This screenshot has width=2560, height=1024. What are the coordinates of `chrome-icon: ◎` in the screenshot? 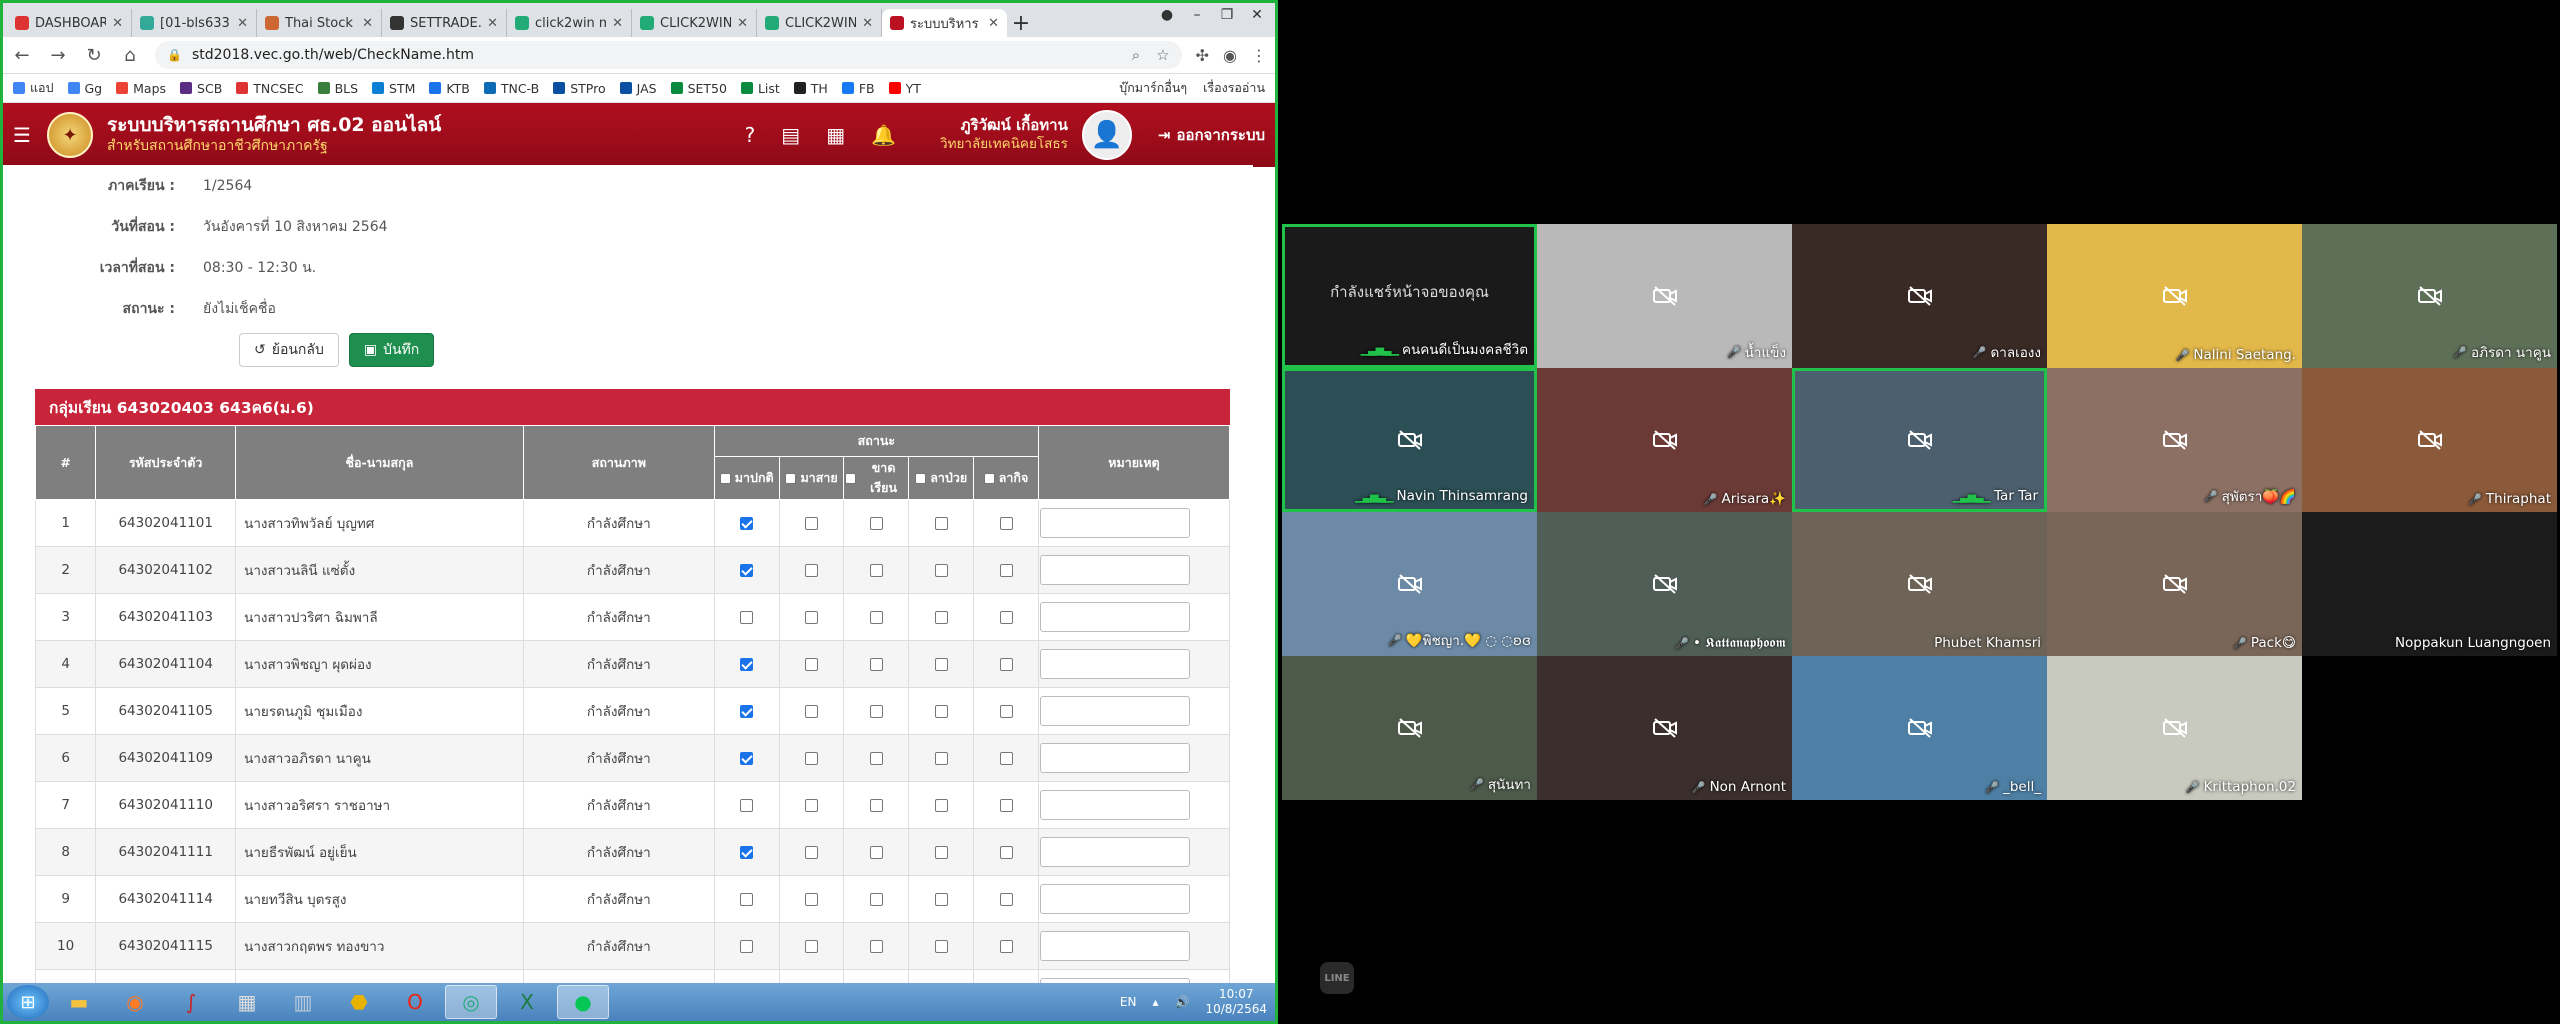 It's located at (471, 1002).